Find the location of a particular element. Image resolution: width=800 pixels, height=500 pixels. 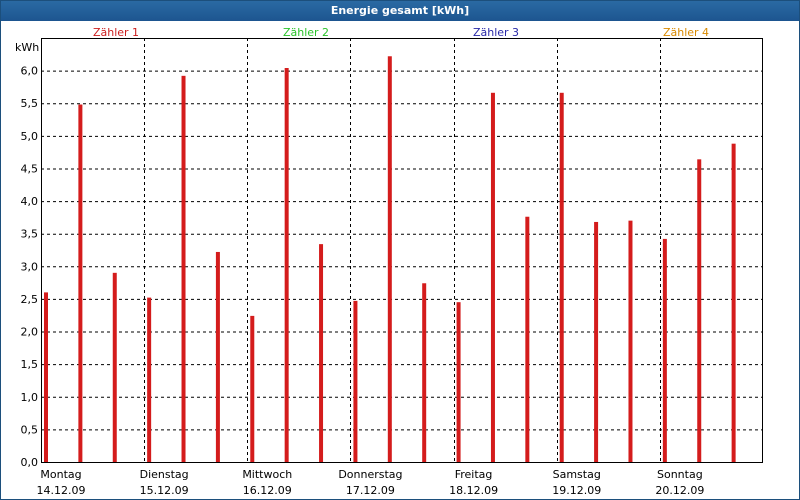

y-axis-ticks: 0,0 0,5 1,0 1,5 2,0 2,5 3,0 3,5 4,0 4,5 5,0 5,5 6,0 is located at coordinates (30, 267).